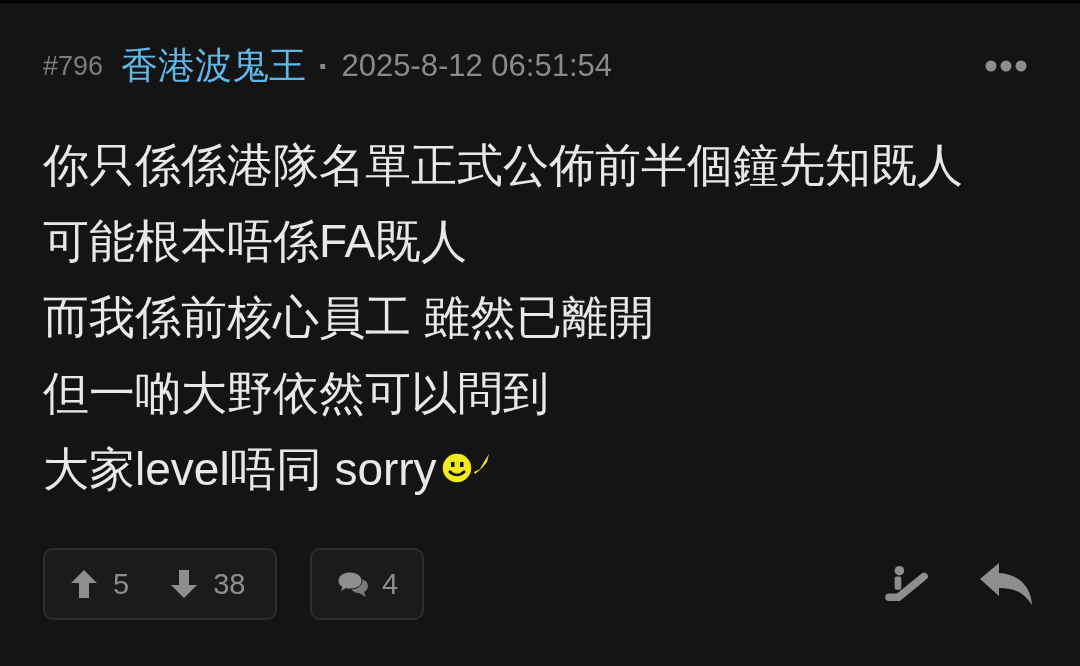  I want to click on post-number: #796, so click(73, 66).